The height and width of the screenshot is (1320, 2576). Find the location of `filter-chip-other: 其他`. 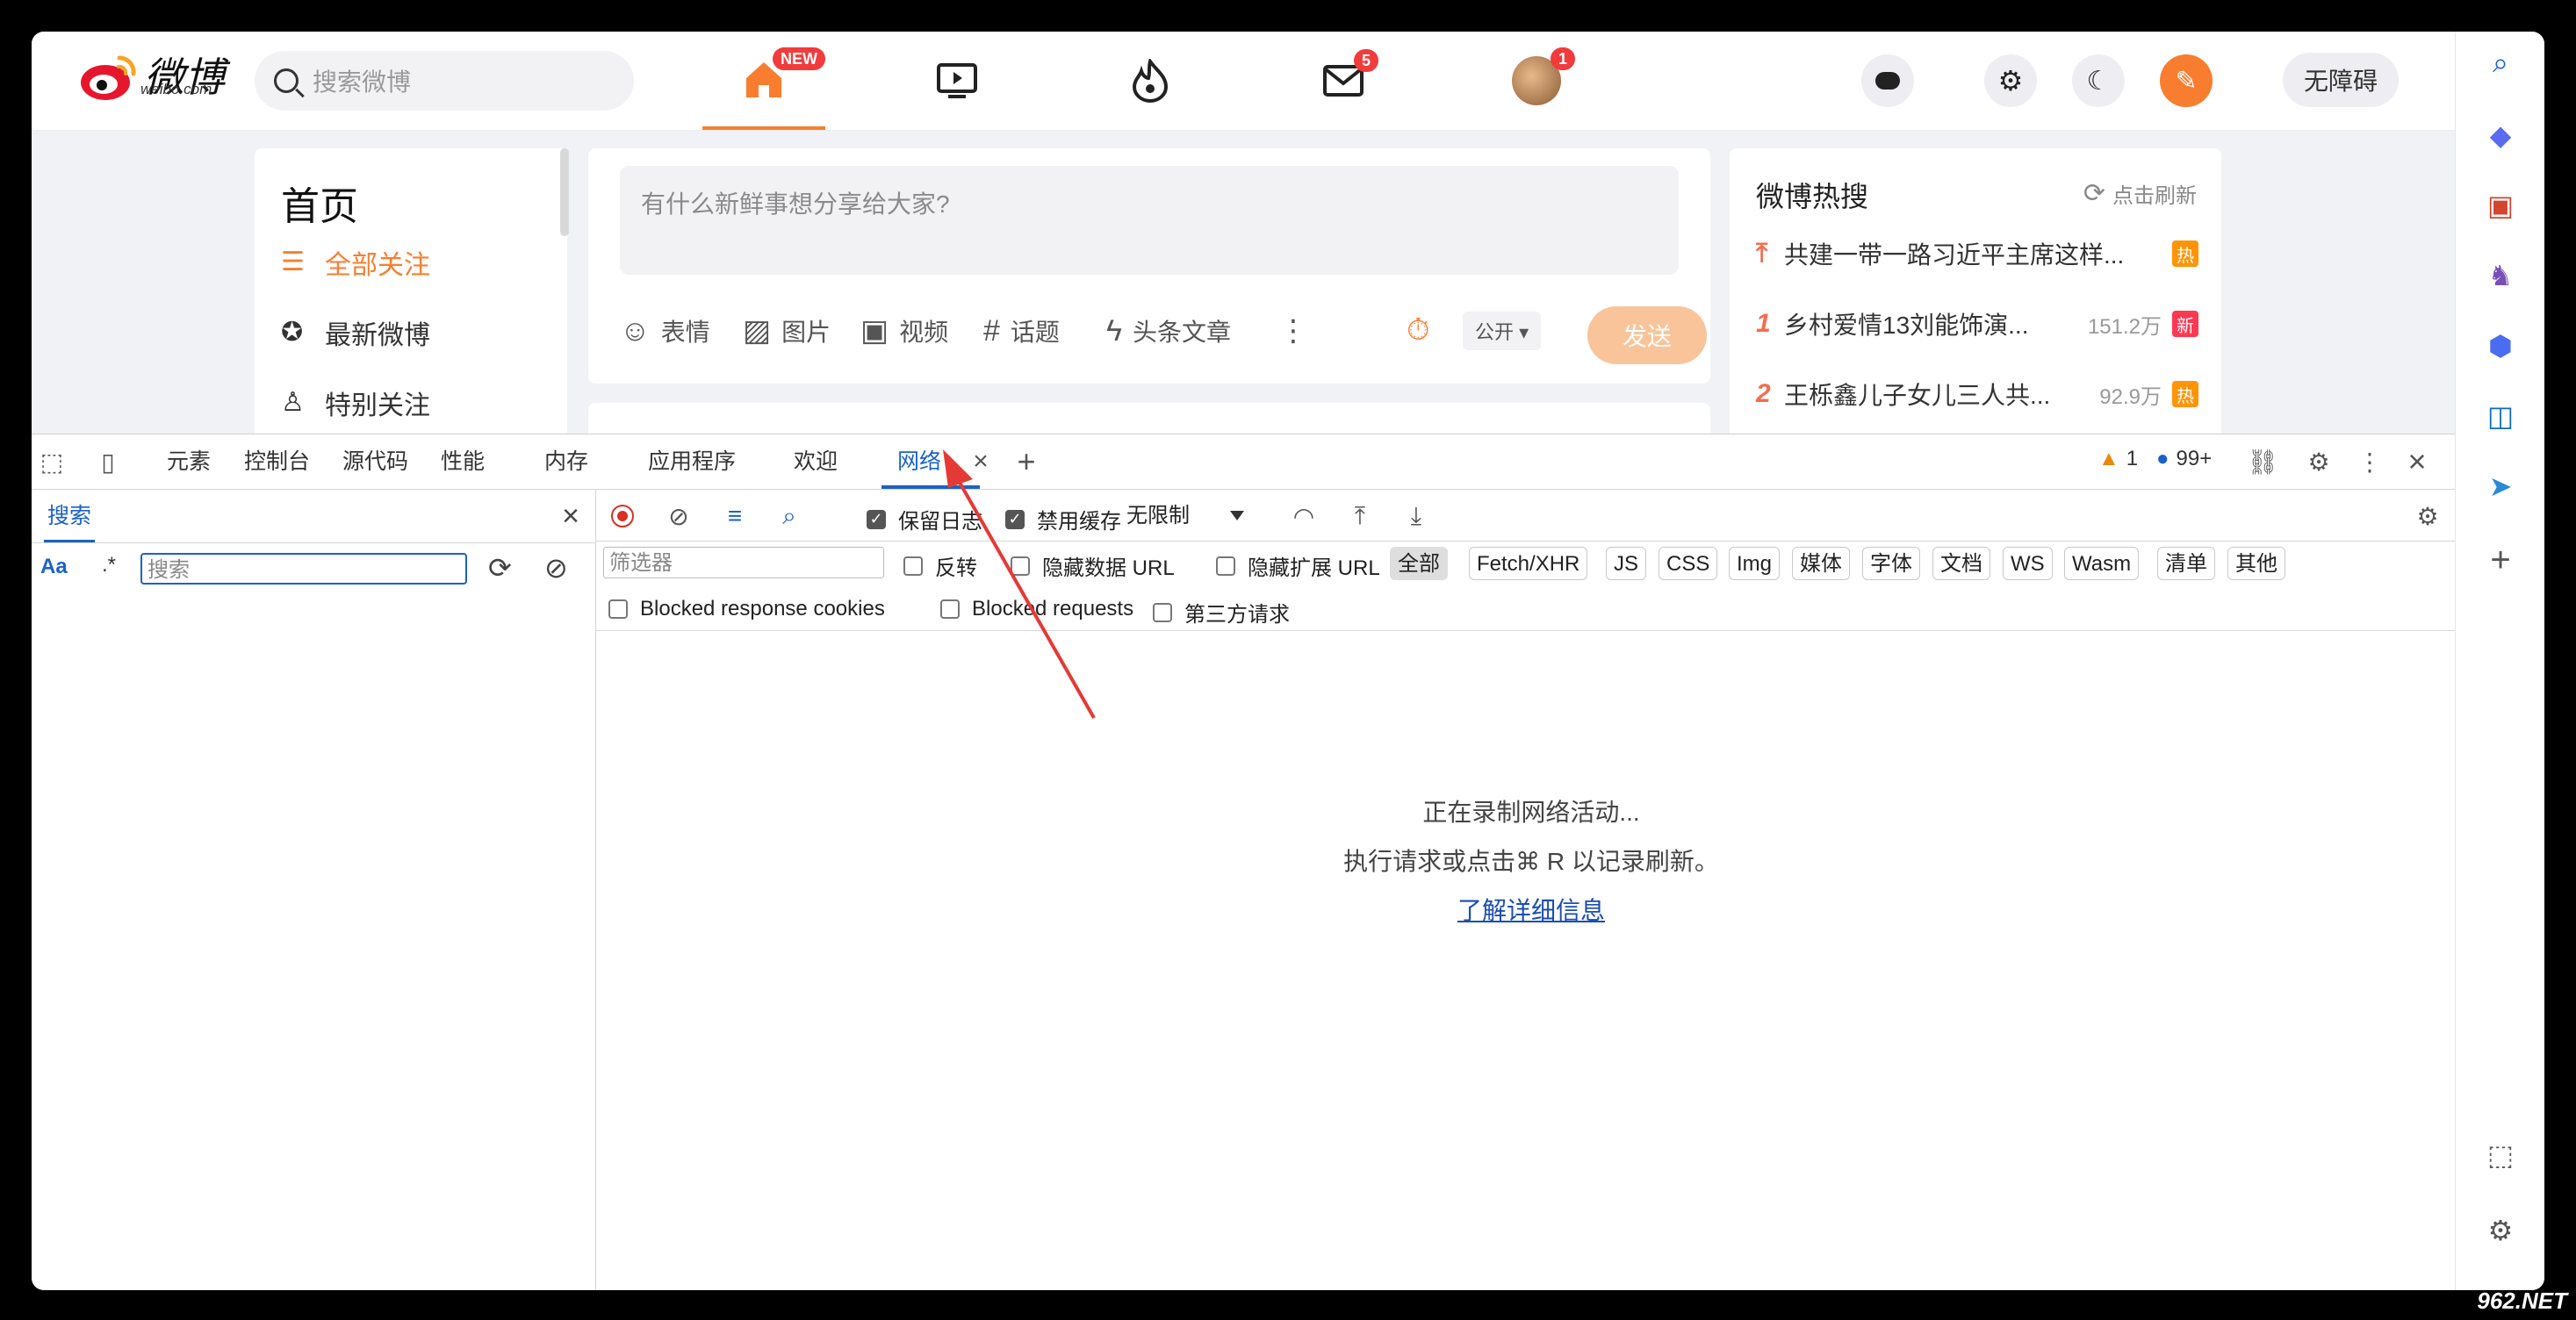

filter-chip-other: 其他 is located at coordinates (2256, 563).